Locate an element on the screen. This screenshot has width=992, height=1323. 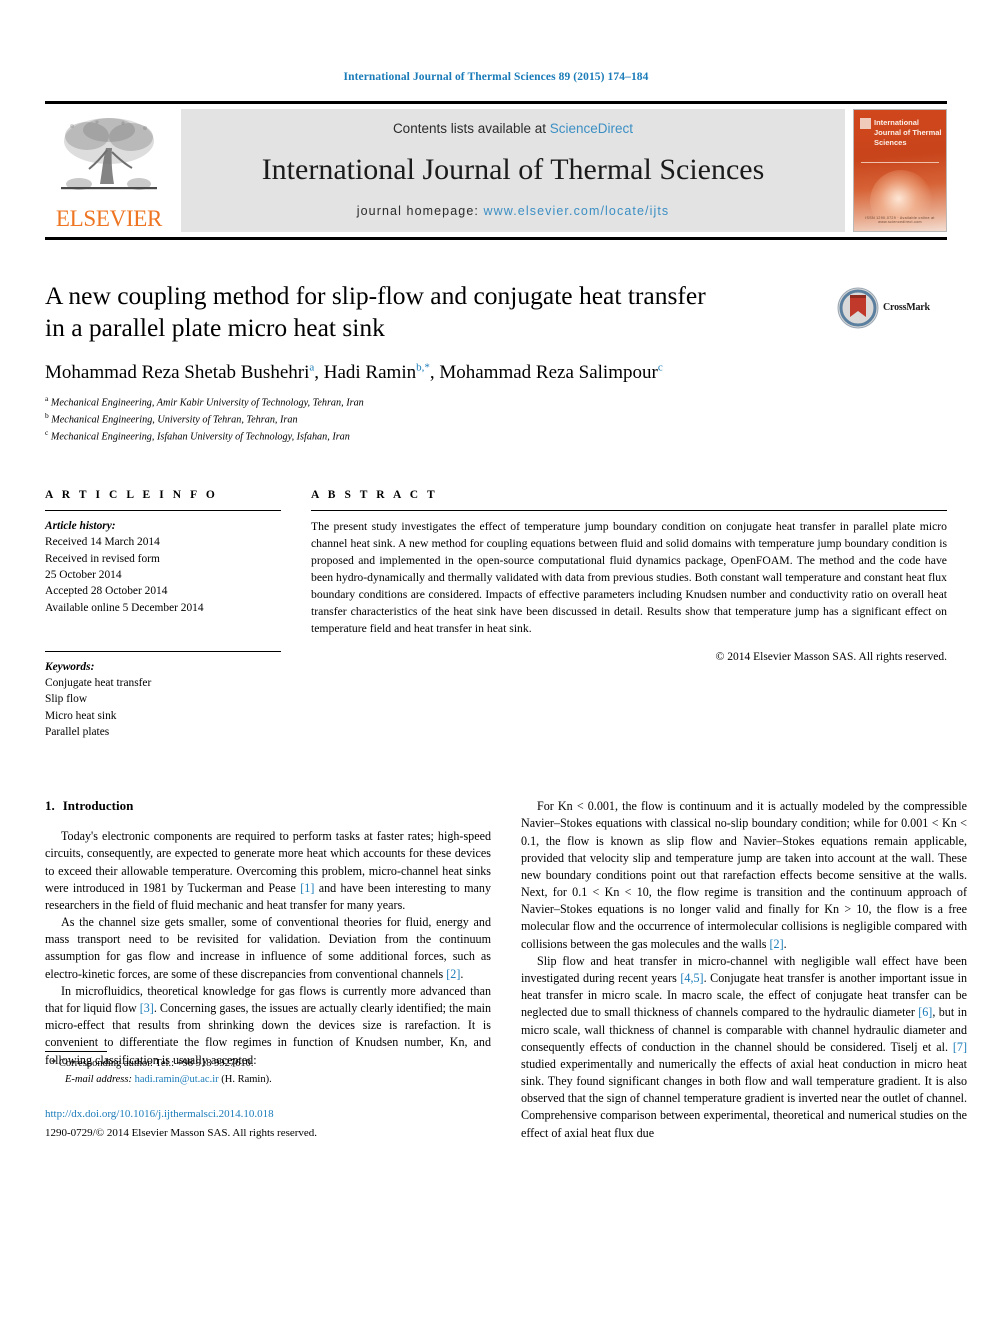
citation-link: [3] is located at coordinates (147, 1008).